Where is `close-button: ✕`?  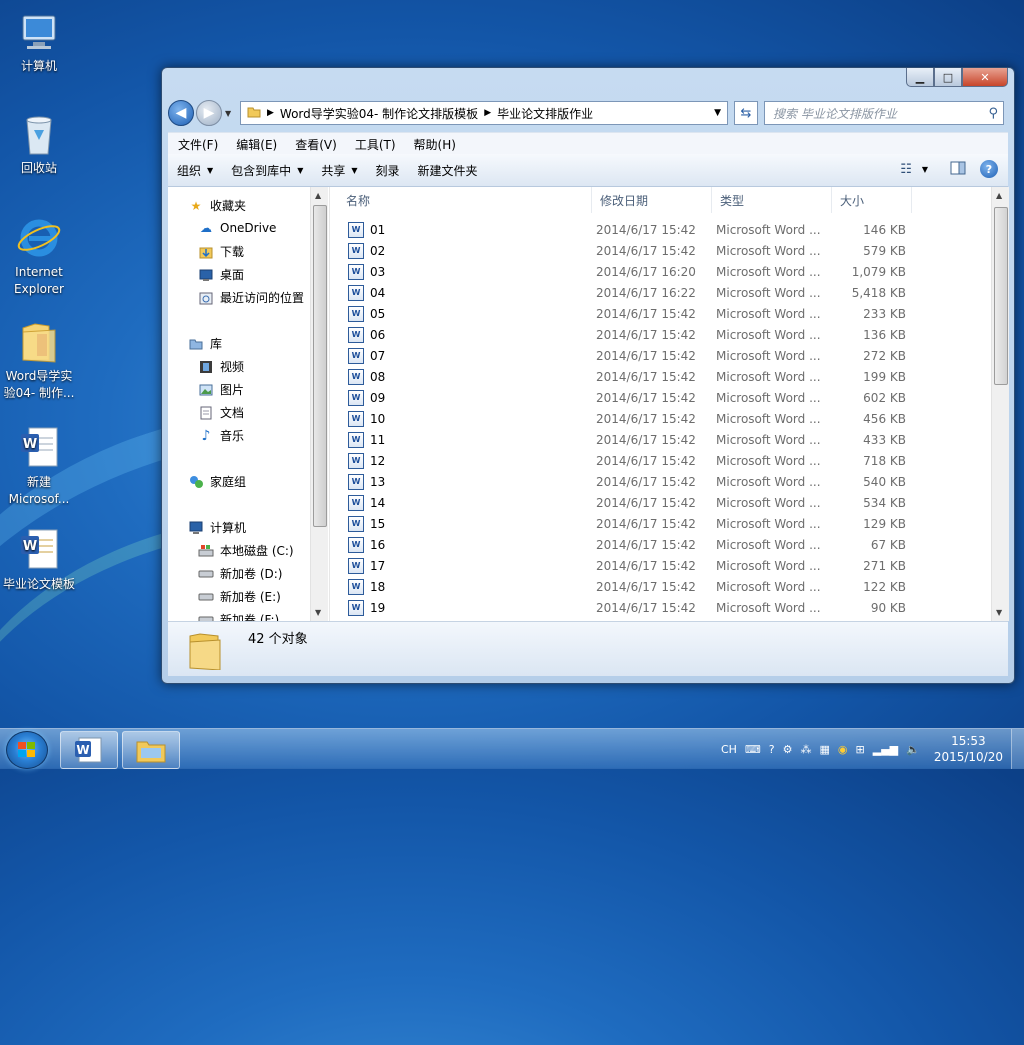 close-button: ✕ is located at coordinates (985, 77).